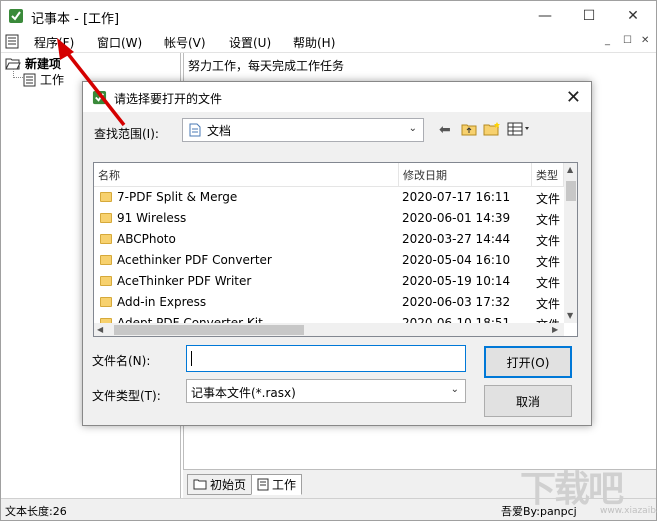 This screenshot has width=657, height=521. Describe the element at coordinates (18, 73) in the screenshot. I see `tree-connector` at that location.